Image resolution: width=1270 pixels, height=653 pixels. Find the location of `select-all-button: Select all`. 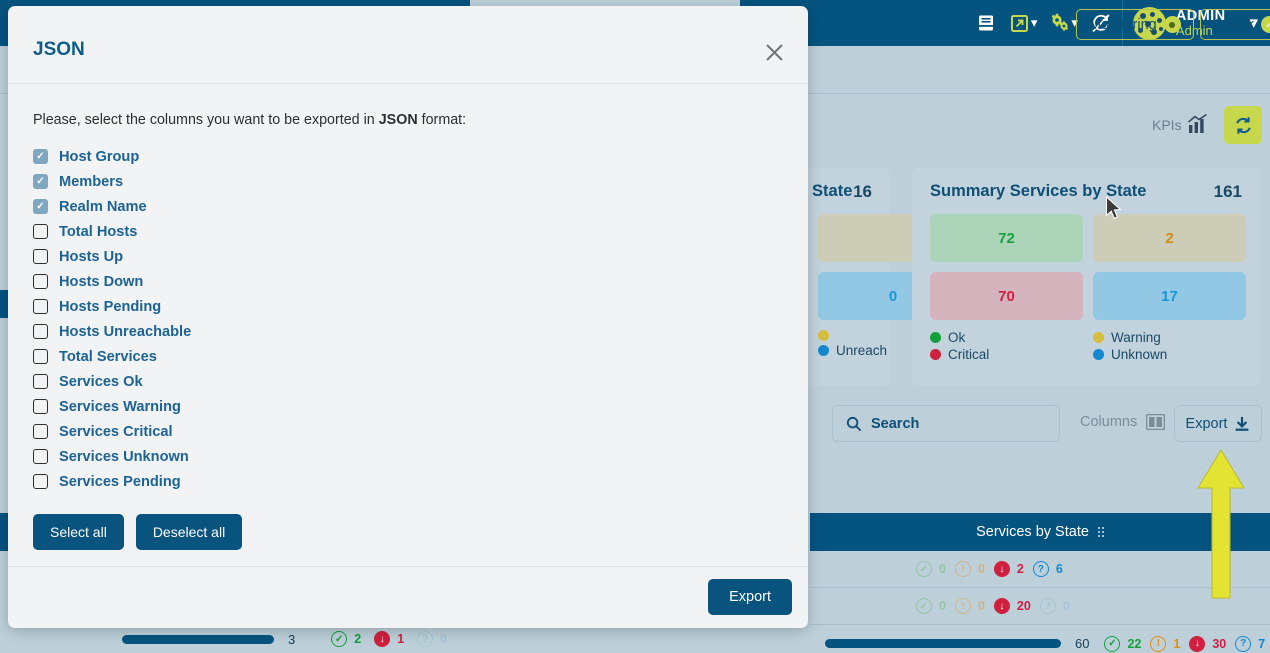

select-all-button: Select all is located at coordinates (78, 532).